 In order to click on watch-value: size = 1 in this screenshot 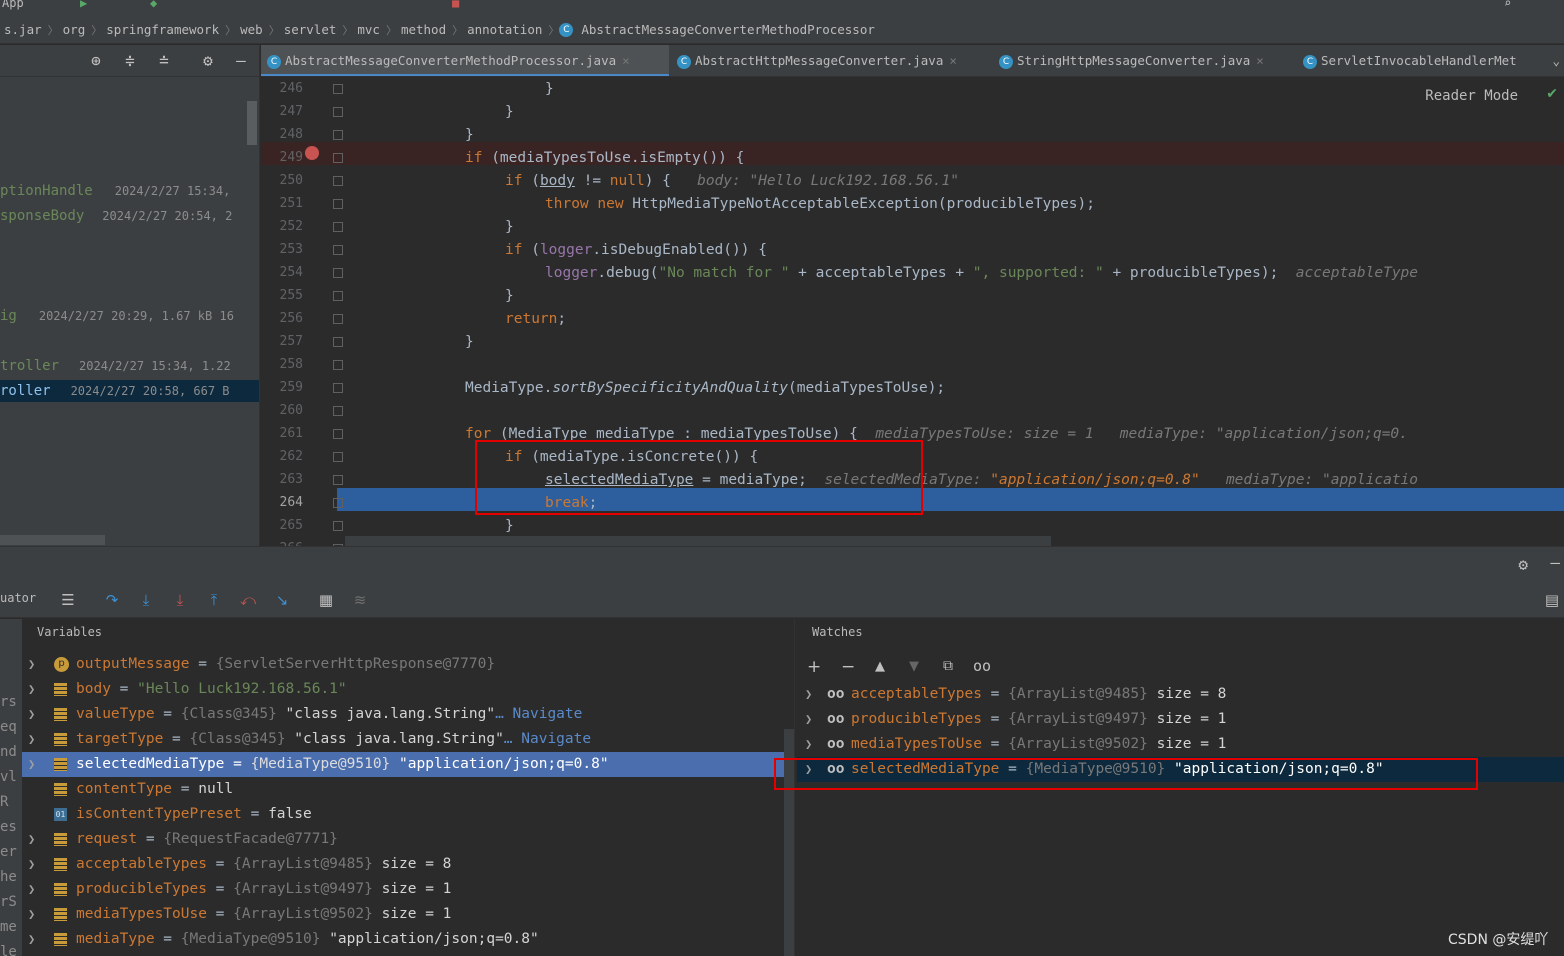, I will do `click(1191, 744)`.